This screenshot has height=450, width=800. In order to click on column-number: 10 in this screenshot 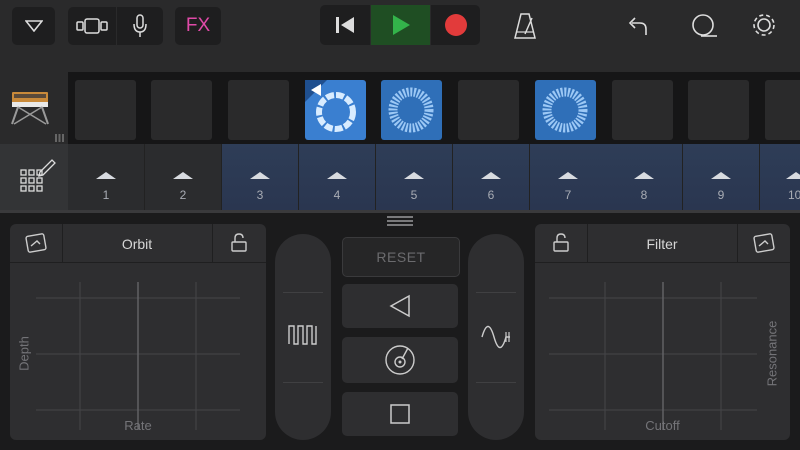, I will do `click(794, 195)`.